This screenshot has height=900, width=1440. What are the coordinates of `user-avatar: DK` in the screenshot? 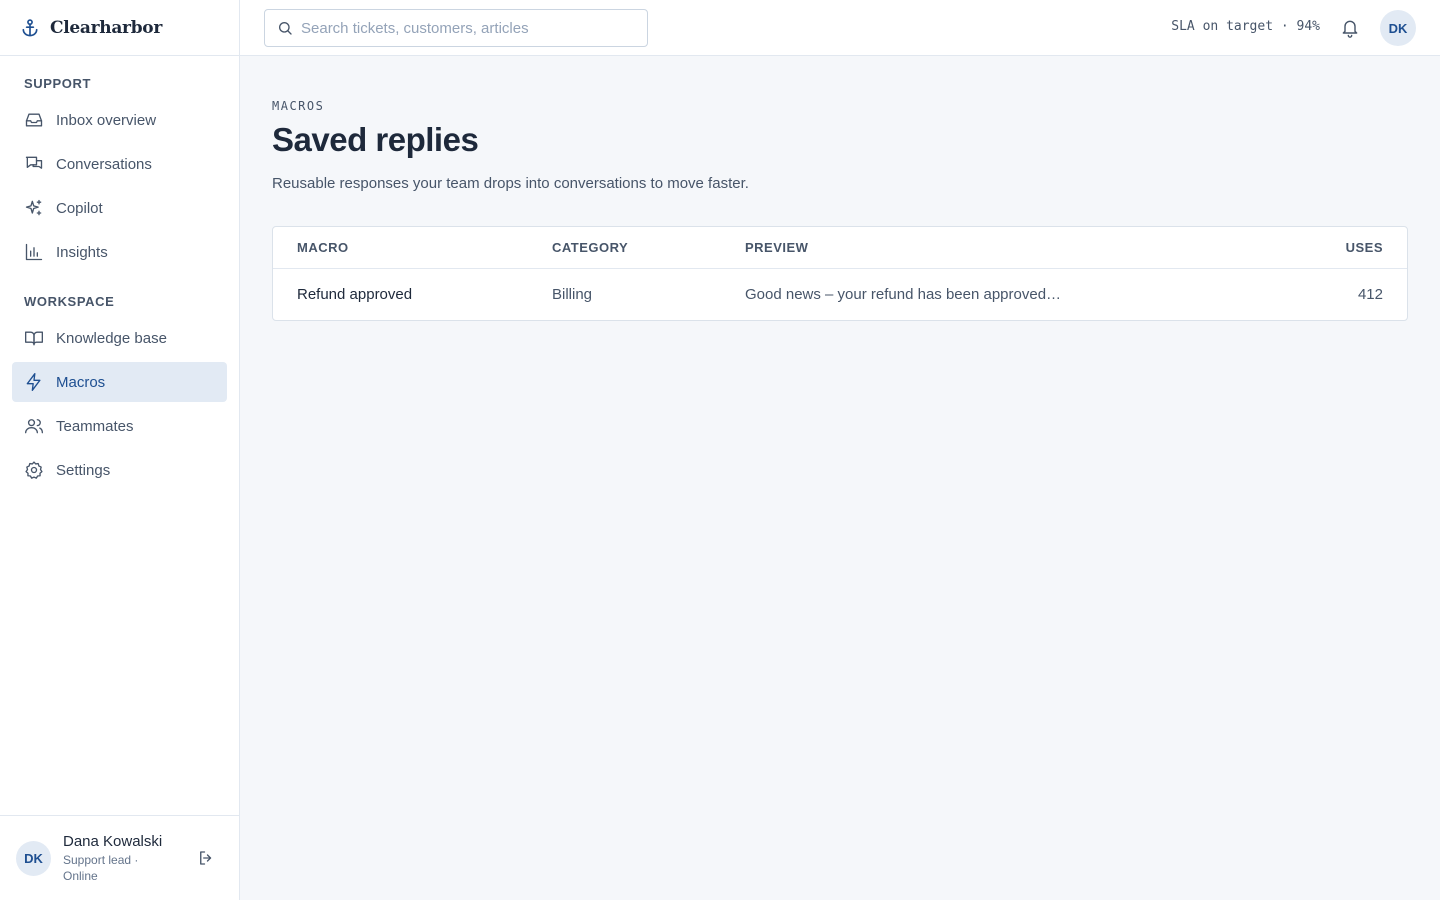 It's located at (1398, 28).